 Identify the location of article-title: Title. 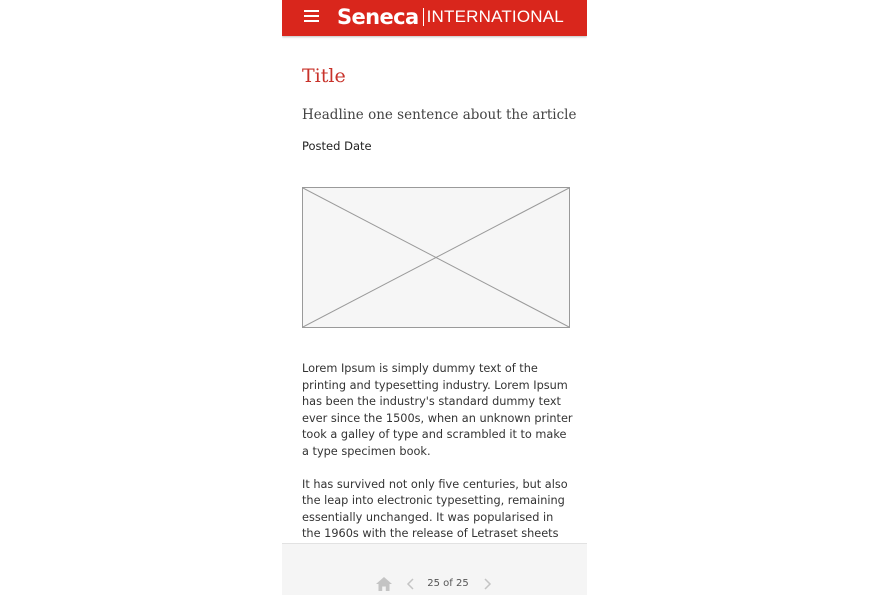
(324, 76).